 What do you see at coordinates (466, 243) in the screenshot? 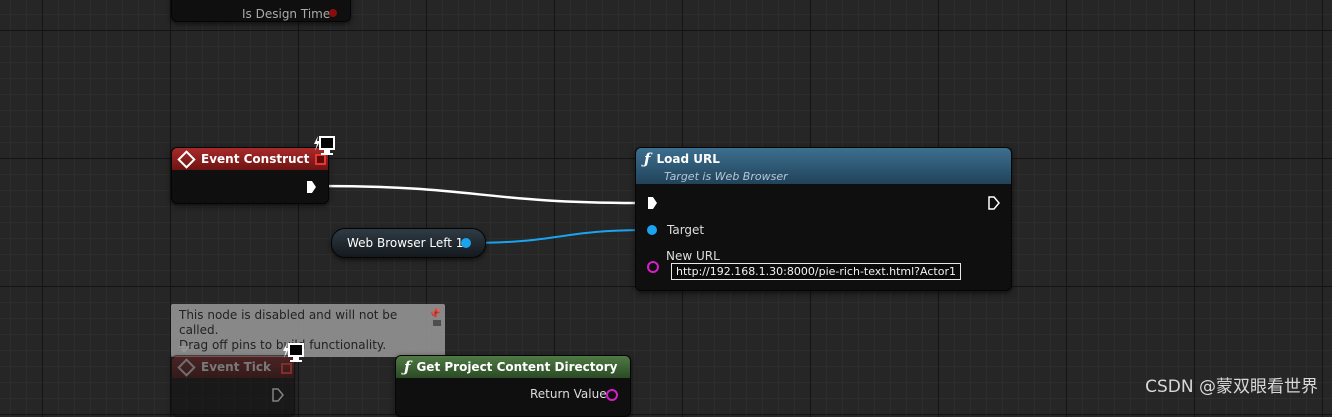
I see `web-browser-output-pin` at bounding box center [466, 243].